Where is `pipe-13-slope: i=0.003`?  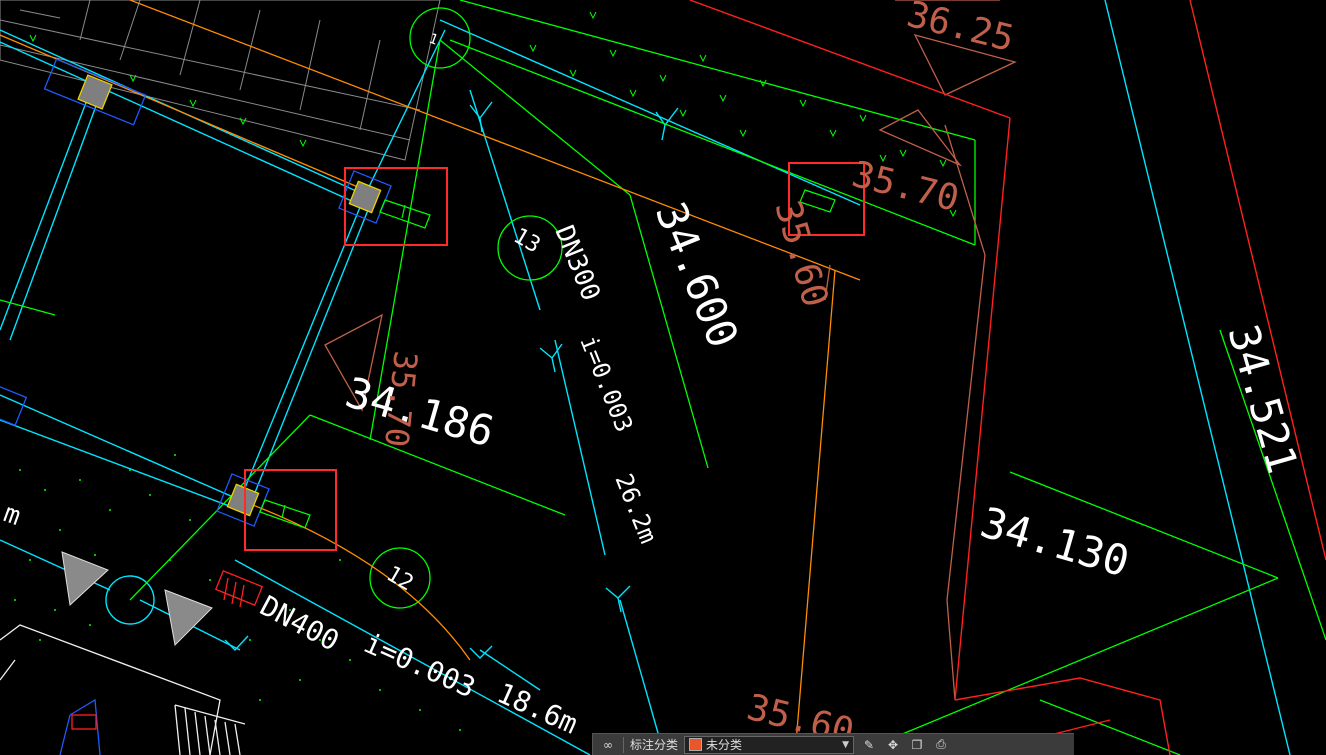
pipe-13-slope: i=0.003 is located at coordinates (606, 384).